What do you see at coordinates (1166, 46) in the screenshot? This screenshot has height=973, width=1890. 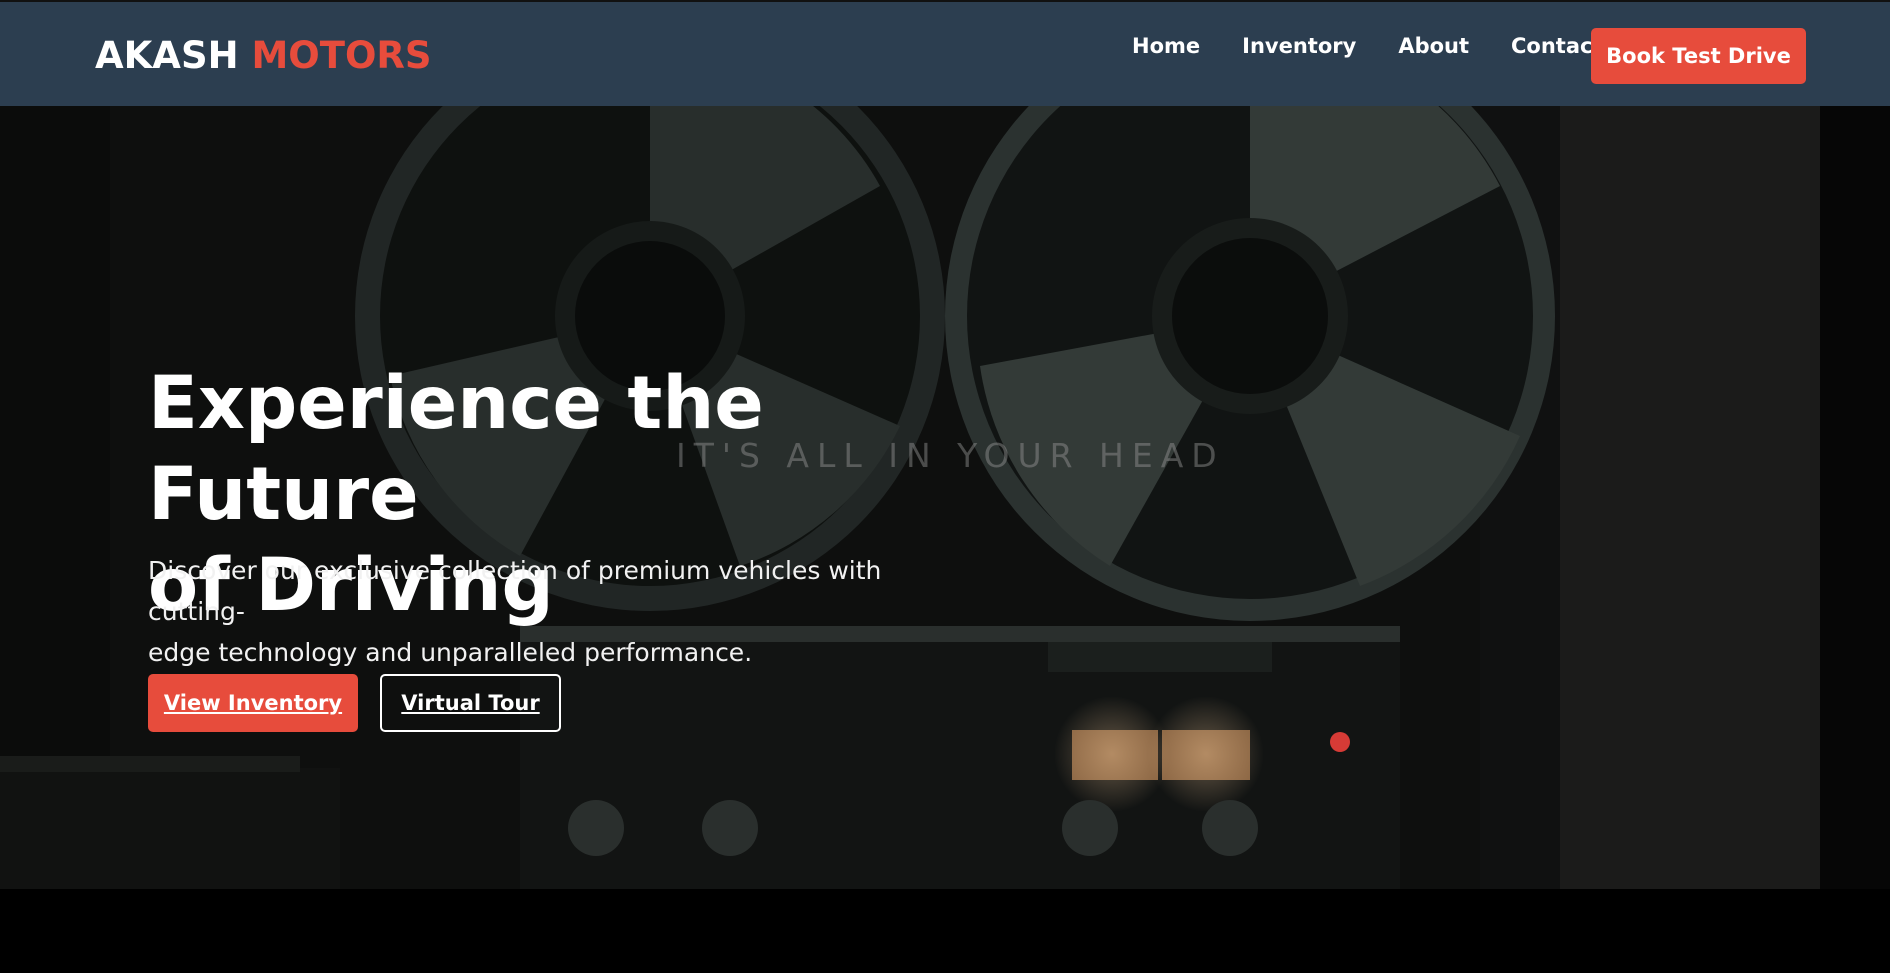 I see `nav-link-home: Home` at bounding box center [1166, 46].